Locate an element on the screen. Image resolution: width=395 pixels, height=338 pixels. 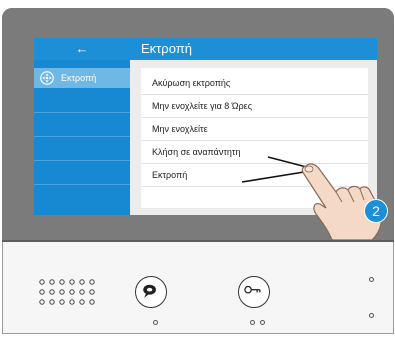
page-title: Εκτροπή is located at coordinates (166, 48).